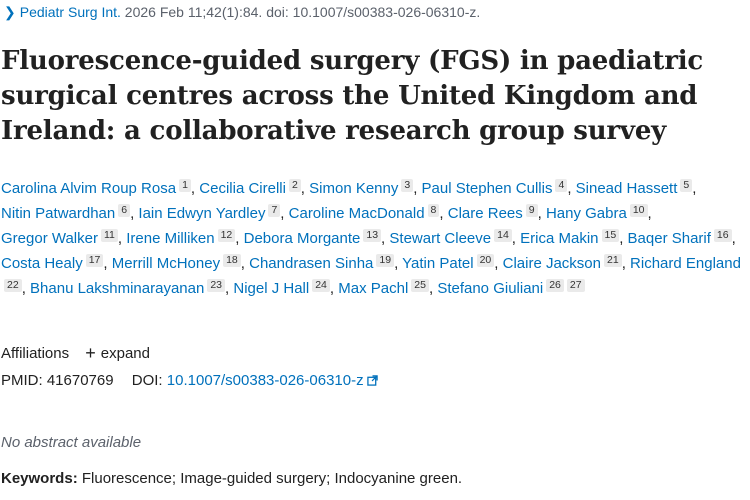 This screenshot has height=500, width=750. Describe the element at coordinates (185, 185) in the screenshot. I see `affiliation-number: 1` at that location.